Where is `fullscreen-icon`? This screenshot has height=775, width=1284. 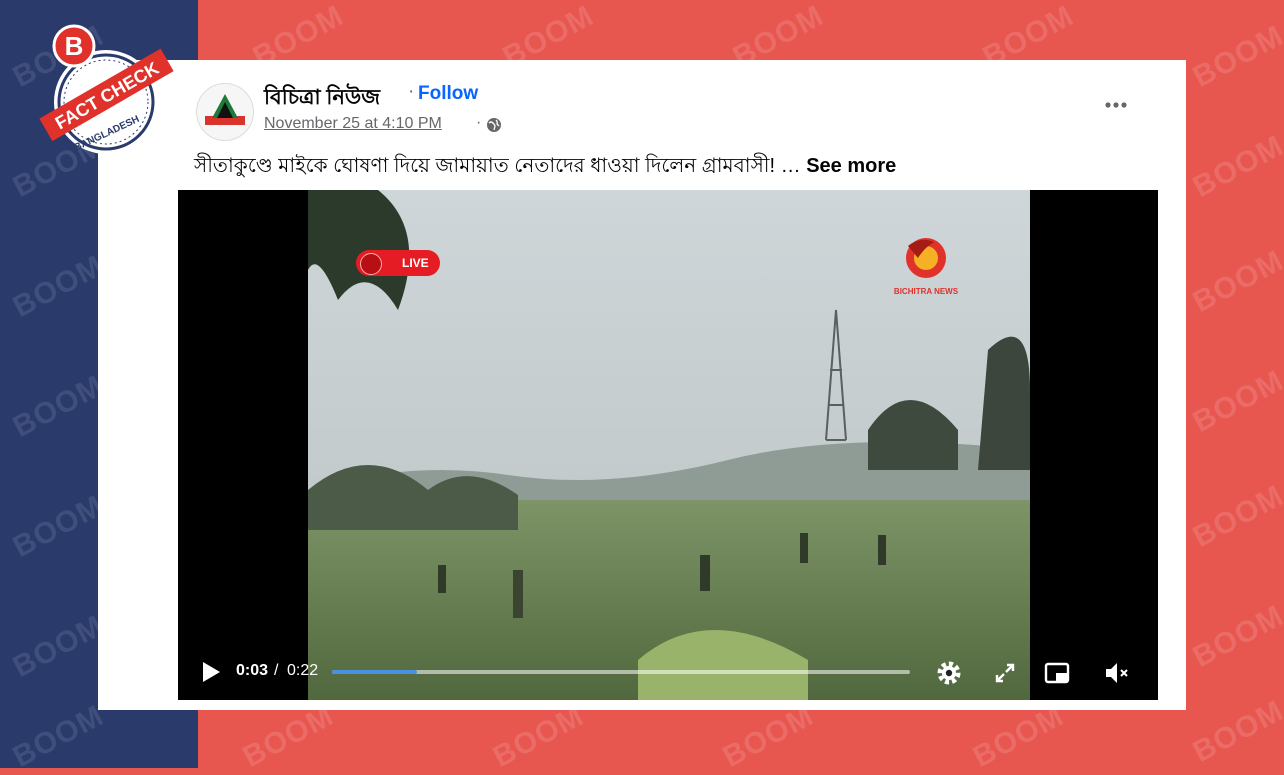
fullscreen-icon is located at coordinates (1005, 673).